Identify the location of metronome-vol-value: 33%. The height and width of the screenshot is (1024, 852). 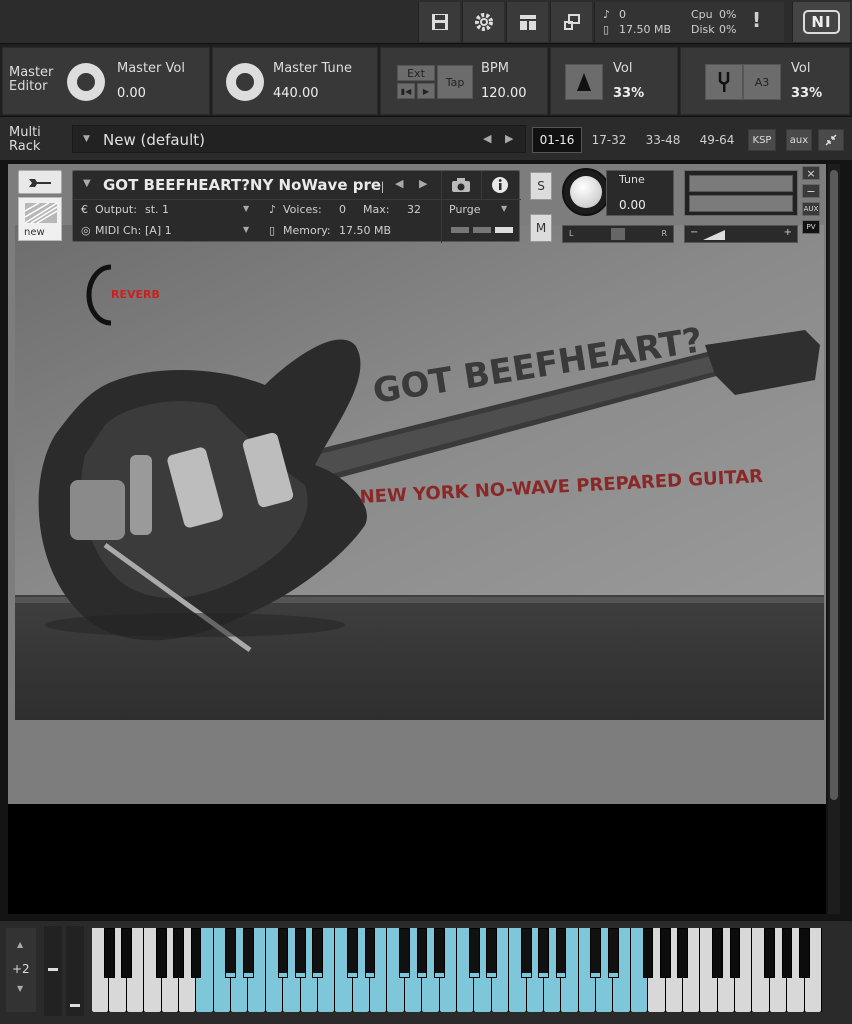
(628, 93).